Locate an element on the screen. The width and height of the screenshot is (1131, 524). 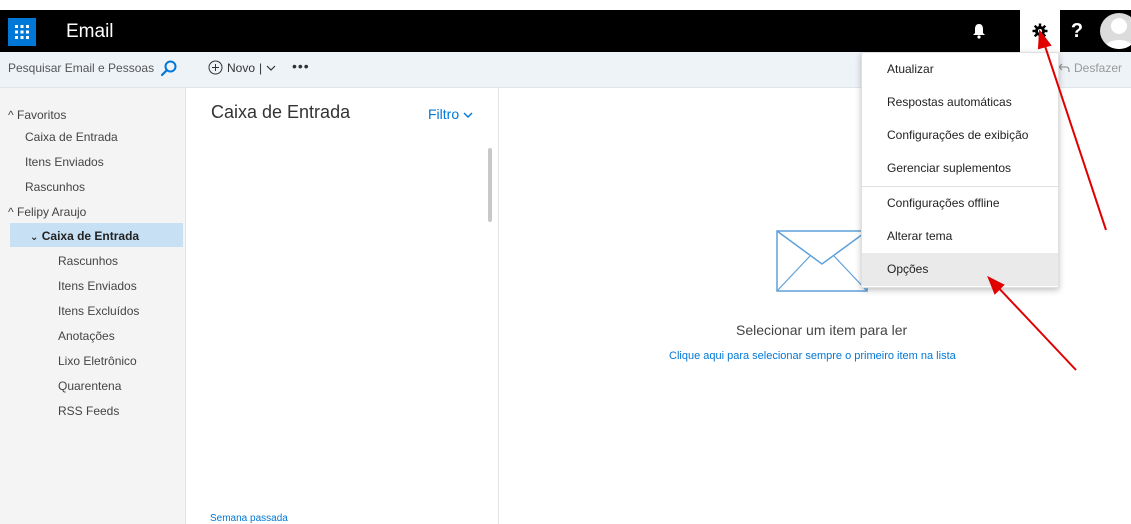
search-input: Pesquisar Email e Pessoas is located at coordinates (81, 68).